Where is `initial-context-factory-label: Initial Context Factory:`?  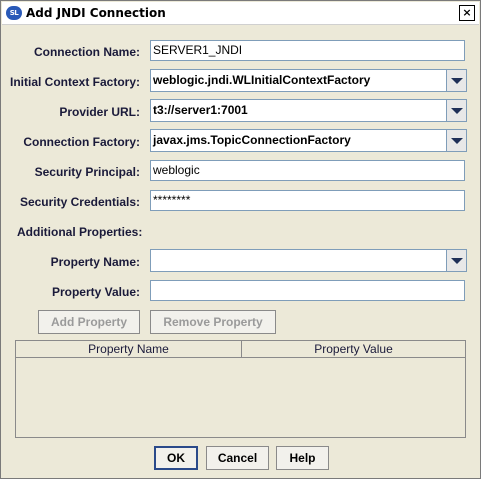
initial-context-factory-label: Initial Context Factory: is located at coordinates (75, 82).